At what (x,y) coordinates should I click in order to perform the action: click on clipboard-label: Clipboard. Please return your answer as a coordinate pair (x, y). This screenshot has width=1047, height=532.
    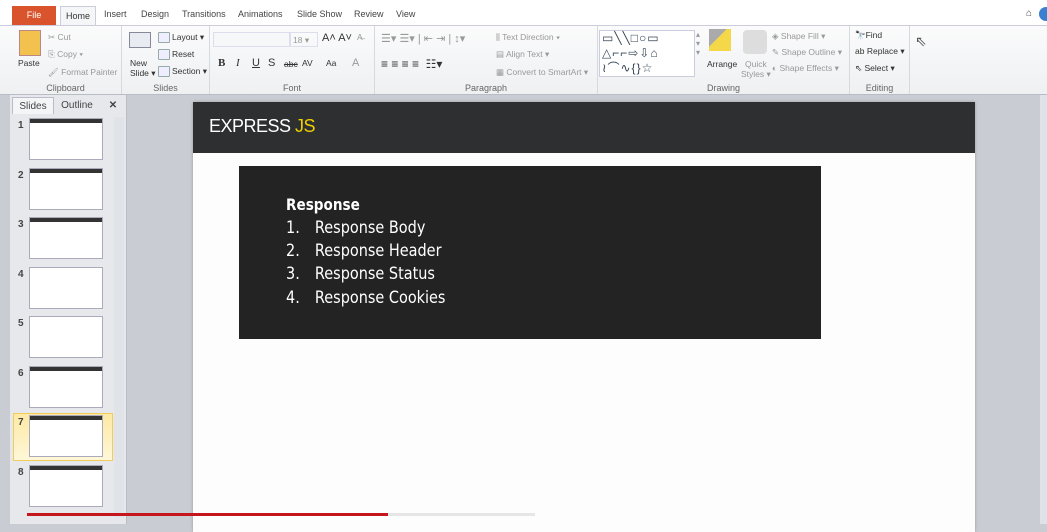
    Looking at the image, I should click on (65, 88).